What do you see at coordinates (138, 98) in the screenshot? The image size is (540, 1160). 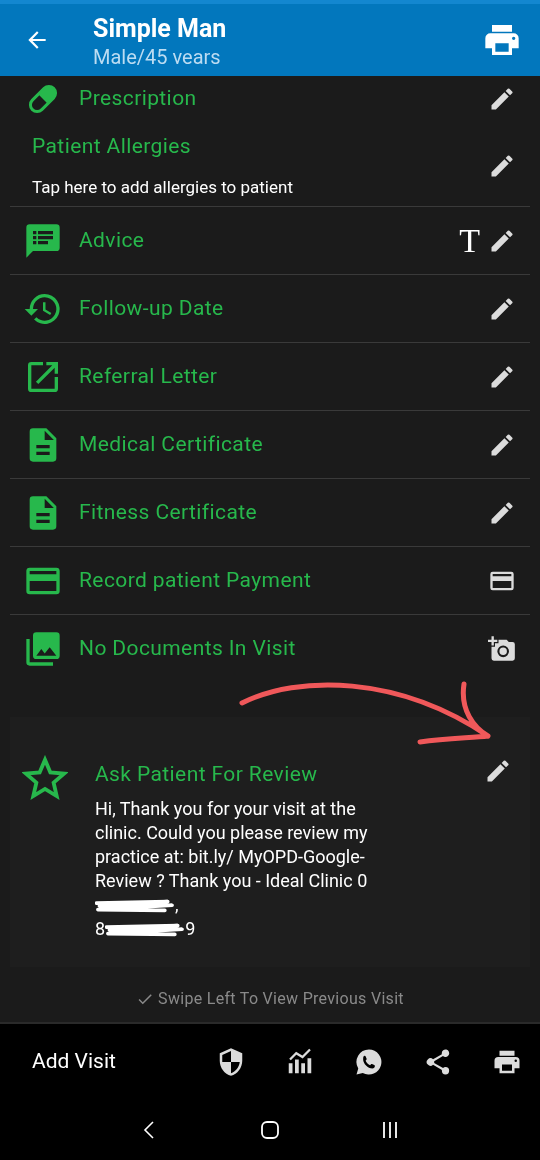 I see `section-title: Prescription` at bounding box center [138, 98].